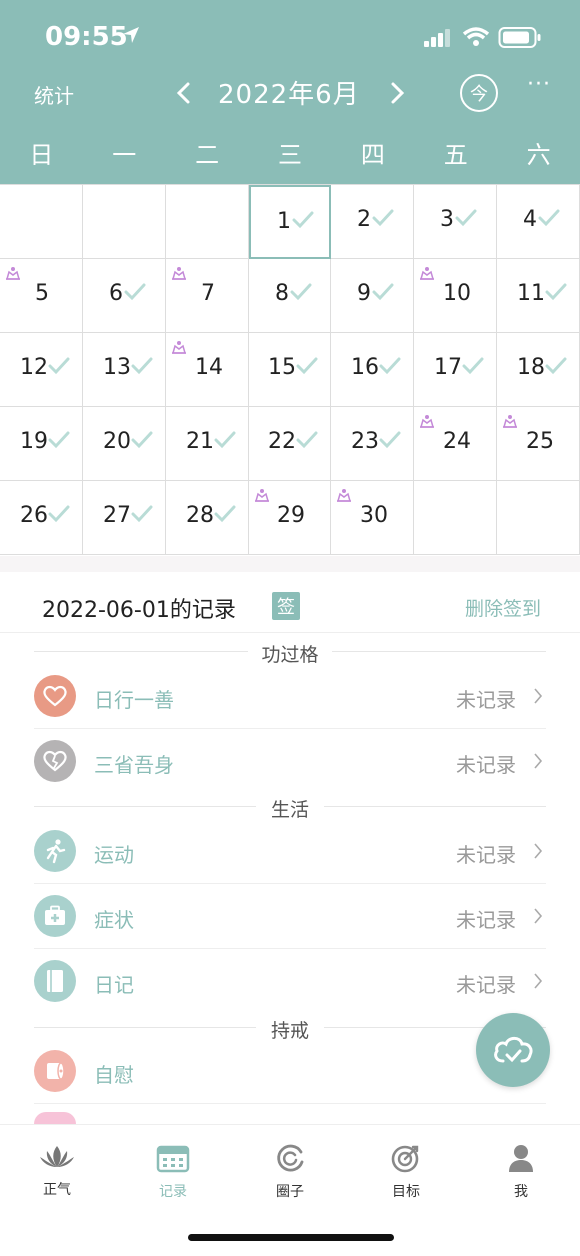  Describe the element at coordinates (372, 222) in the screenshot. I see `calendar-day: 2` at that location.